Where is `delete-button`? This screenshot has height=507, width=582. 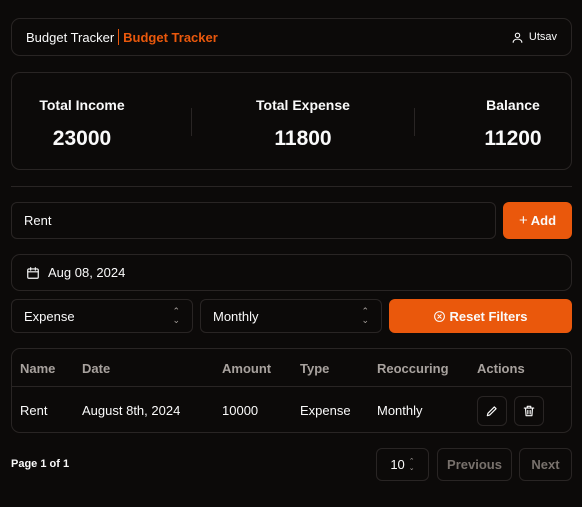
delete-button is located at coordinates (529, 411).